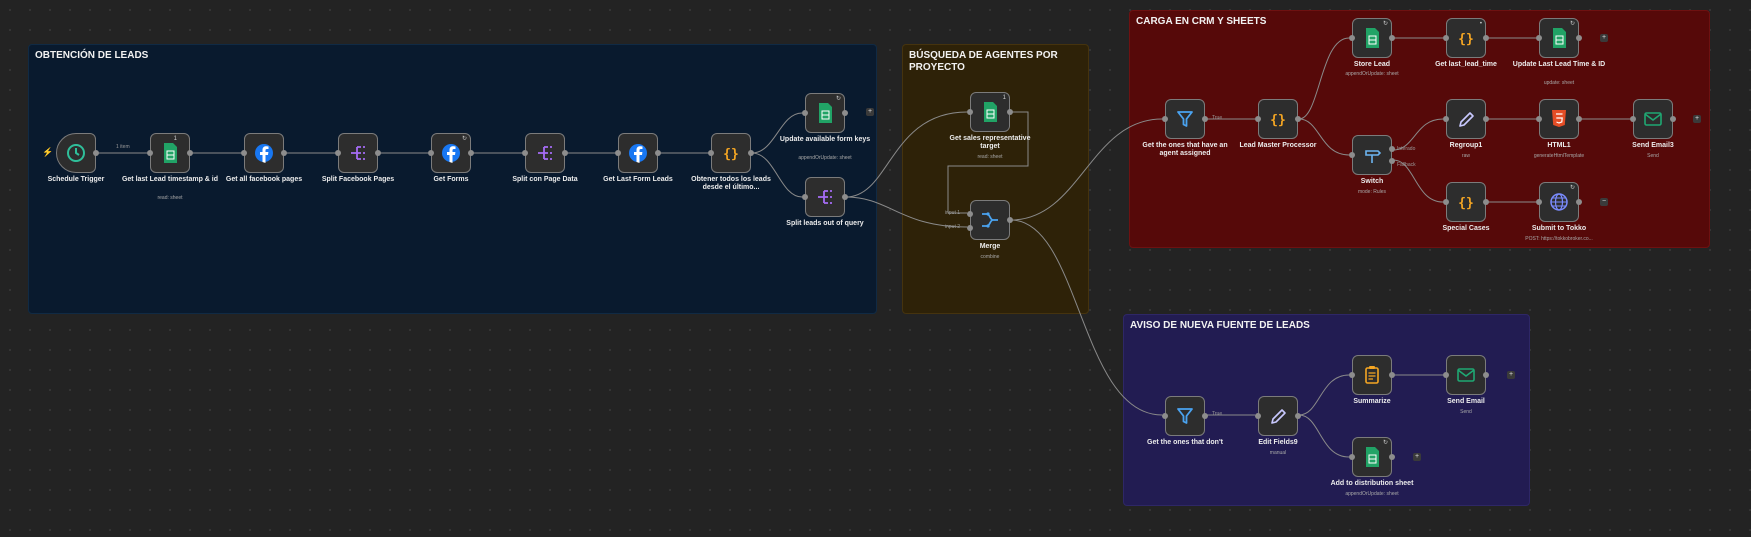 This screenshot has width=1751, height=537. Describe the element at coordinates (77, 153) in the screenshot. I see `node-schedule-trigger` at that location.